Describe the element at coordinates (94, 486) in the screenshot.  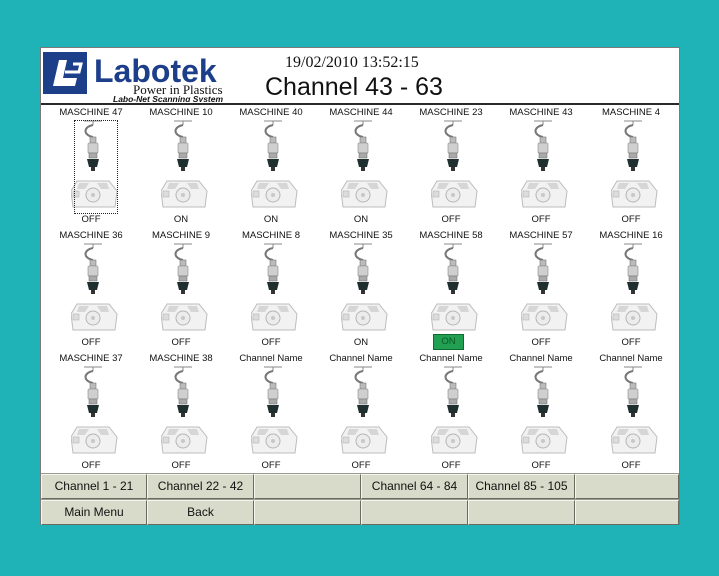
I see `nav-button-channel-1-21: Channel 1 - 21` at that location.